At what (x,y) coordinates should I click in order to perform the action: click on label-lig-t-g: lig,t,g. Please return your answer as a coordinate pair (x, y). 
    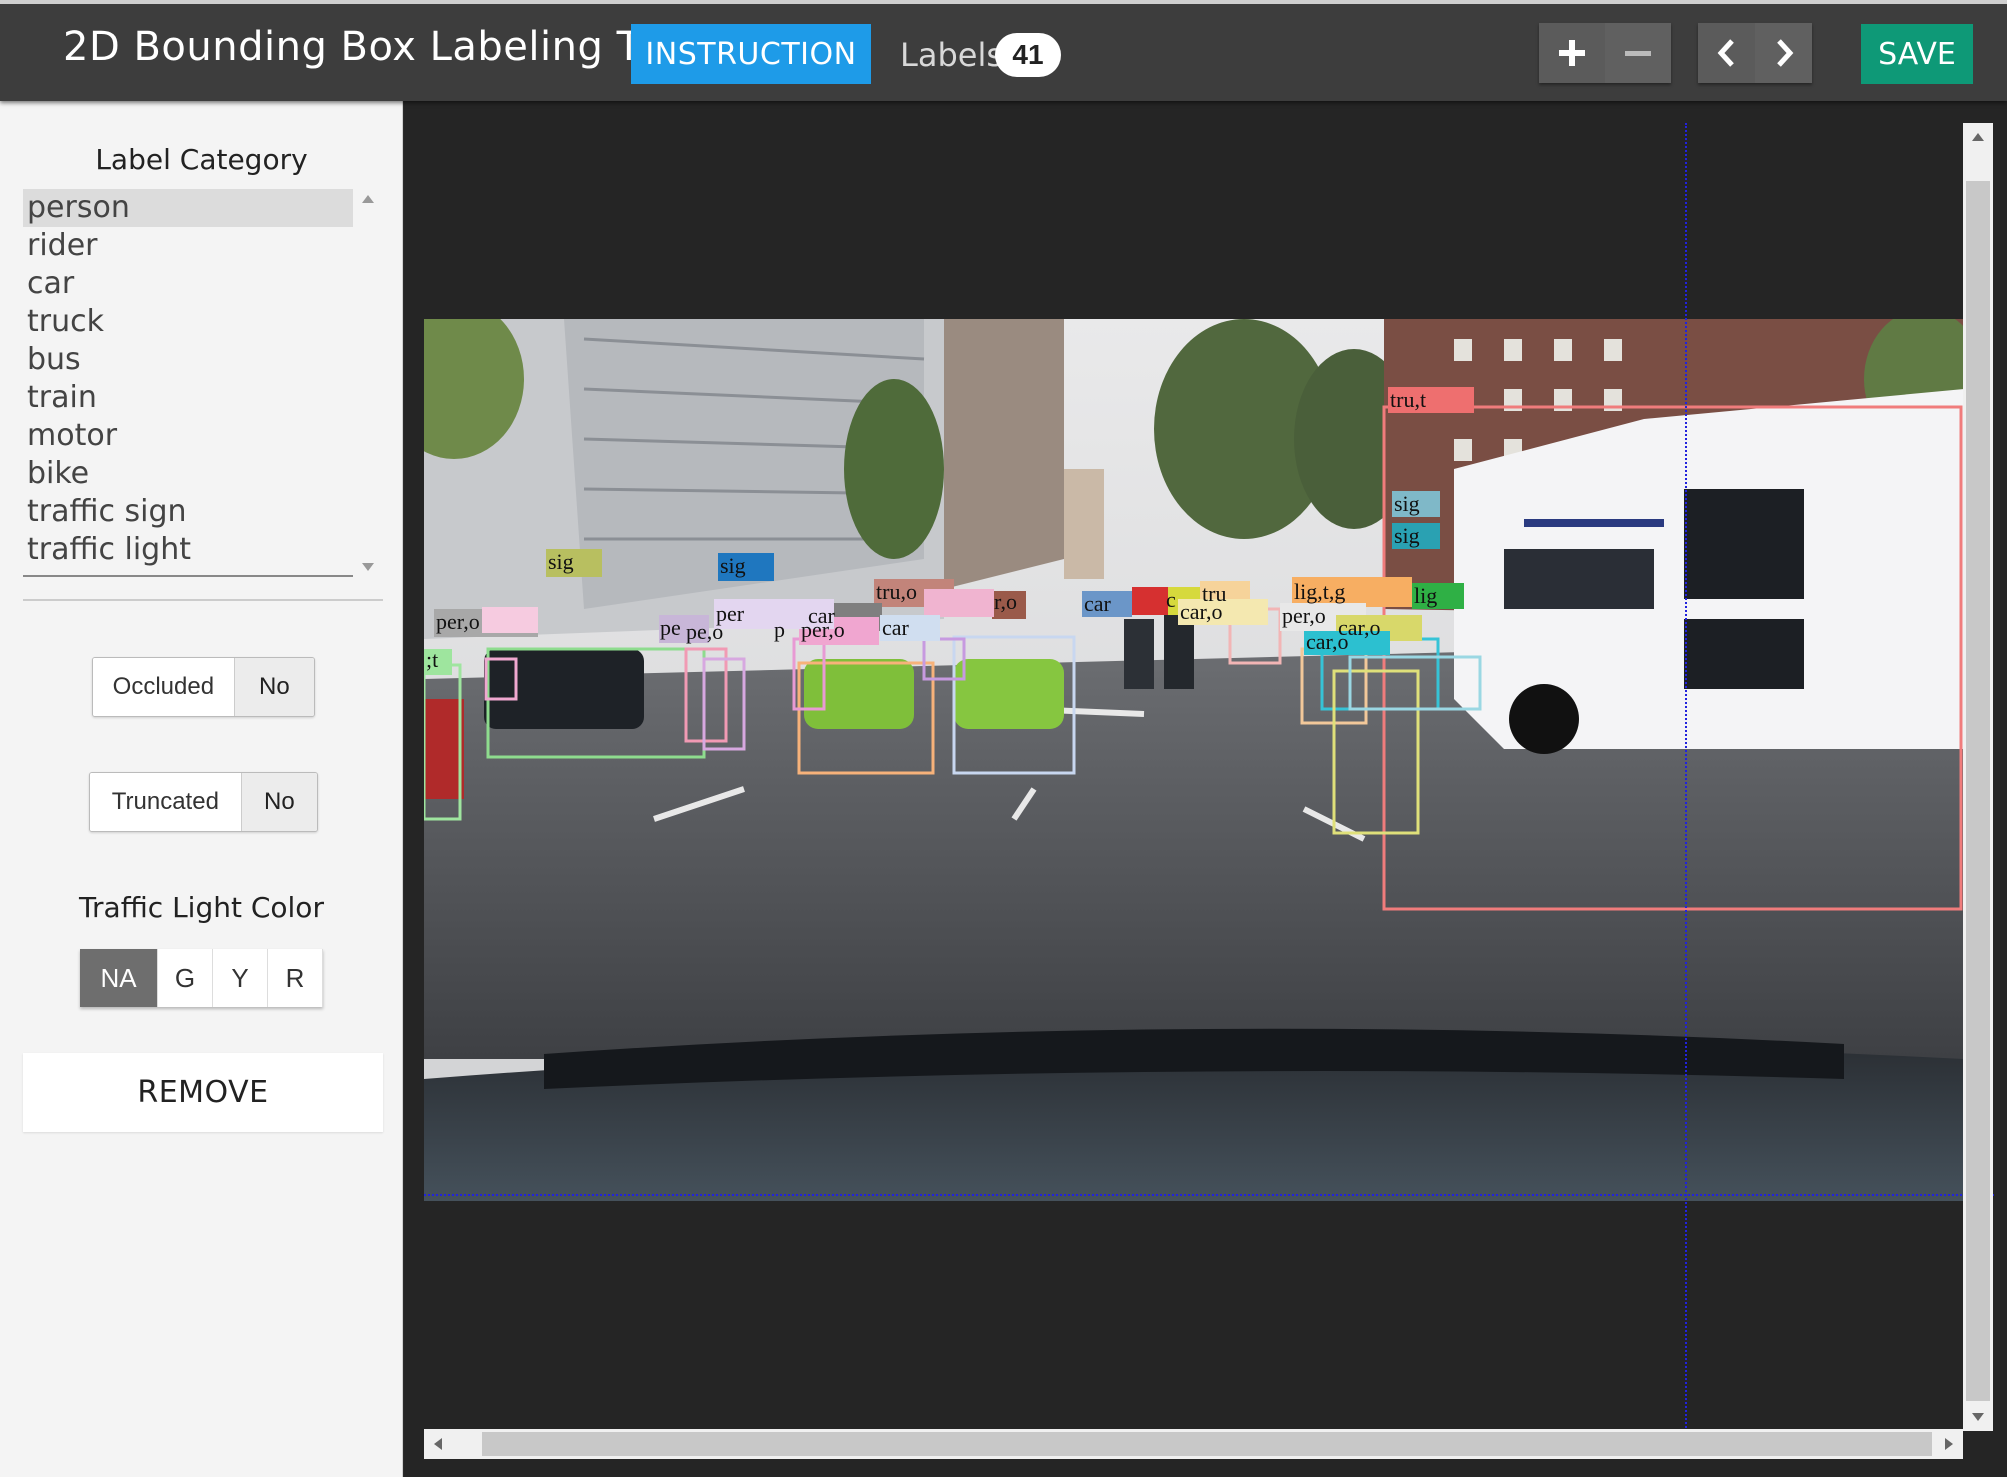
    Looking at the image, I should click on (1319, 591).